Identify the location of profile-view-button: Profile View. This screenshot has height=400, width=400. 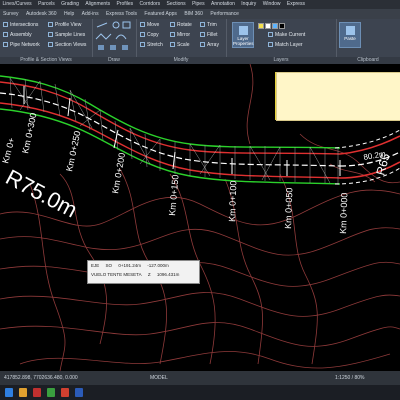
(64, 25).